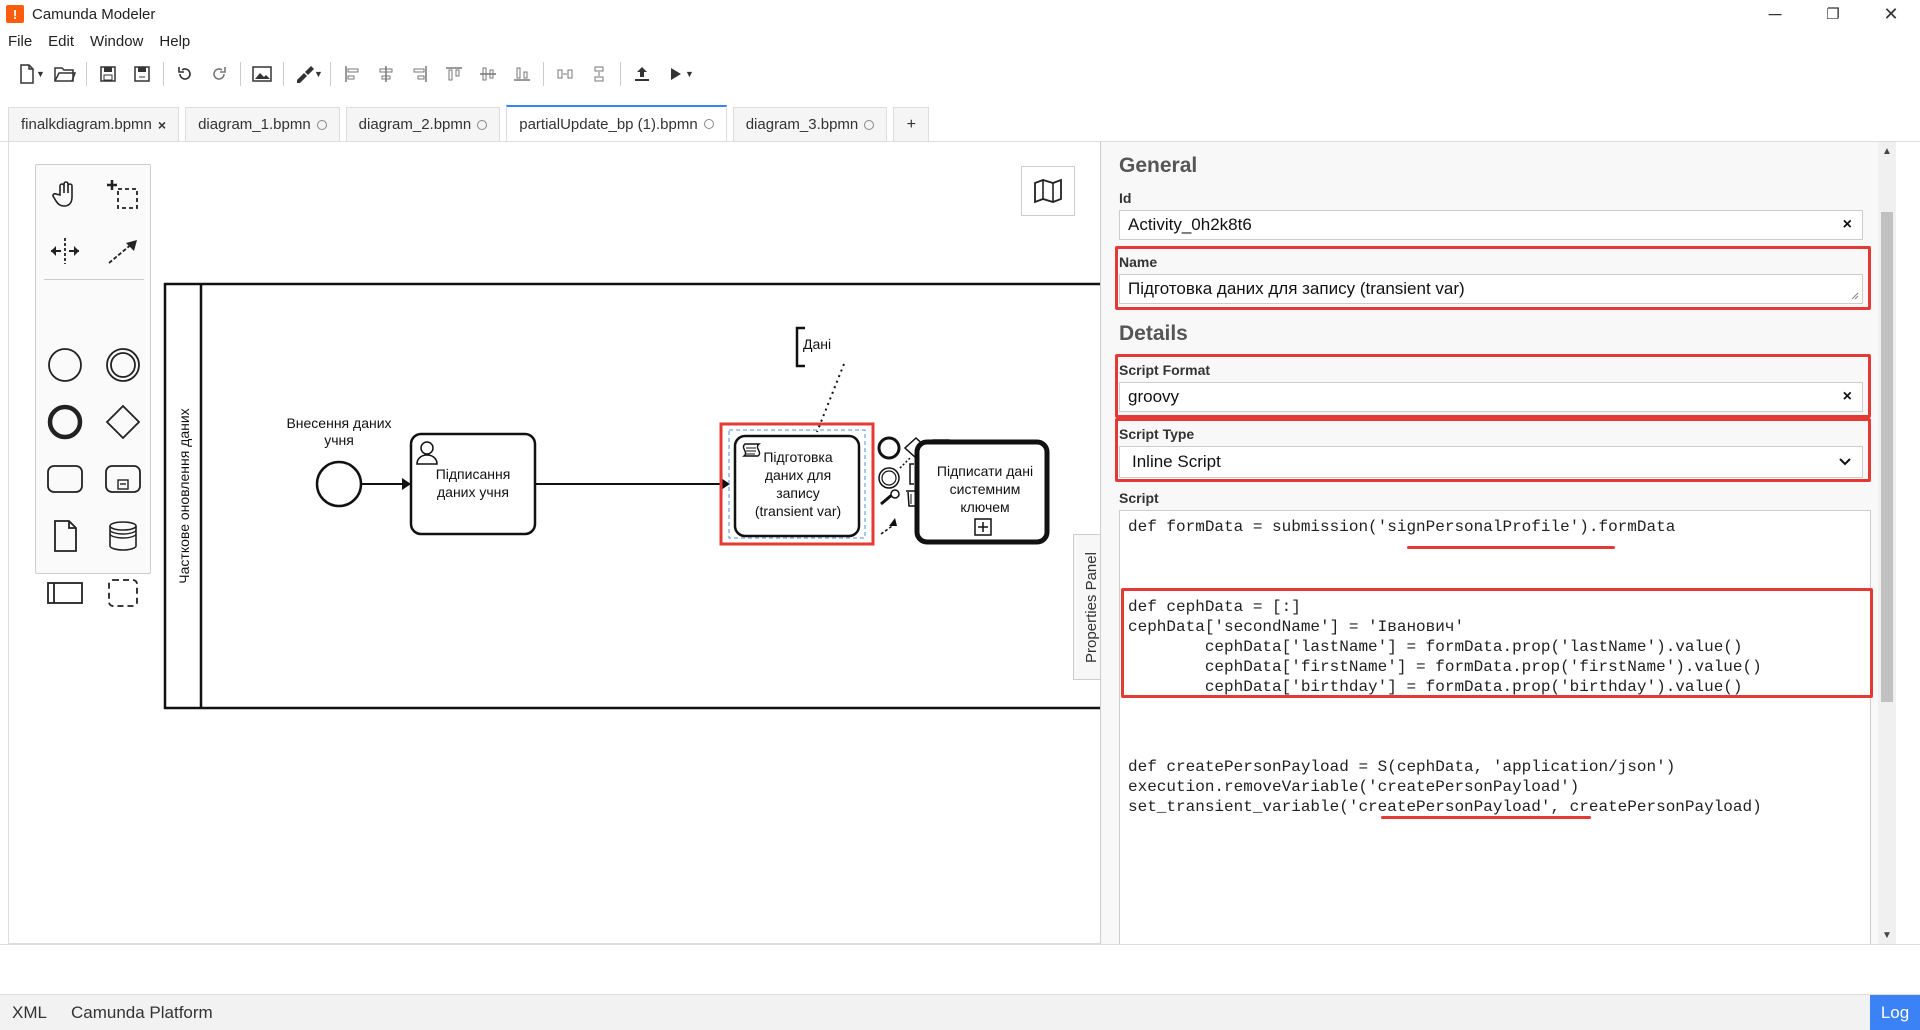 This screenshot has height=1030, width=1920. I want to click on tab-finalkdiagram: finalkdiagram.bpmn ×, so click(94, 124).